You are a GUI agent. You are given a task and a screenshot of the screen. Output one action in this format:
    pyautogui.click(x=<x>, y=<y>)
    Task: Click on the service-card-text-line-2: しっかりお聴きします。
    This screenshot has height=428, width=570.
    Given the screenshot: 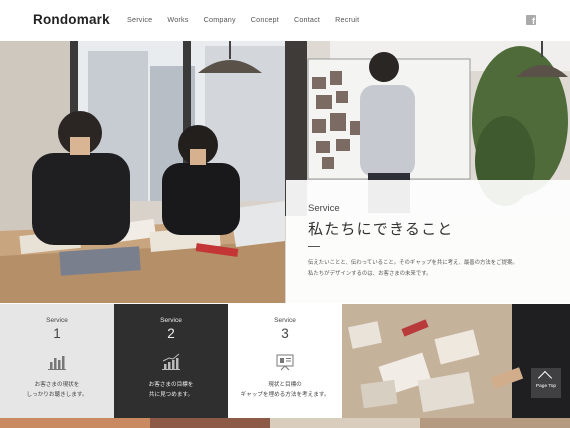 What is the action you would take?
    pyautogui.click(x=57, y=395)
    